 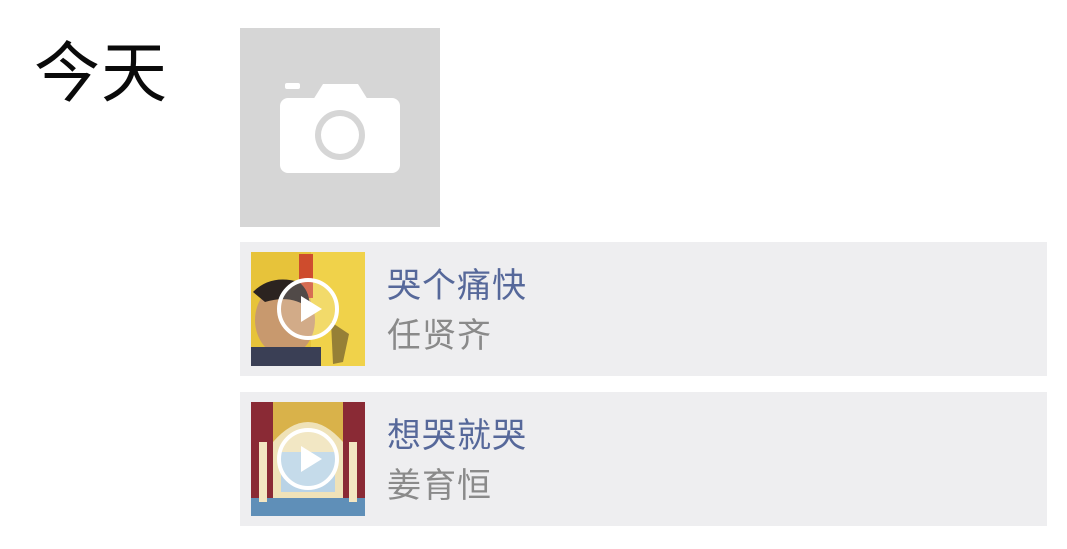 I want to click on photo-placeholder, so click(x=340, y=127).